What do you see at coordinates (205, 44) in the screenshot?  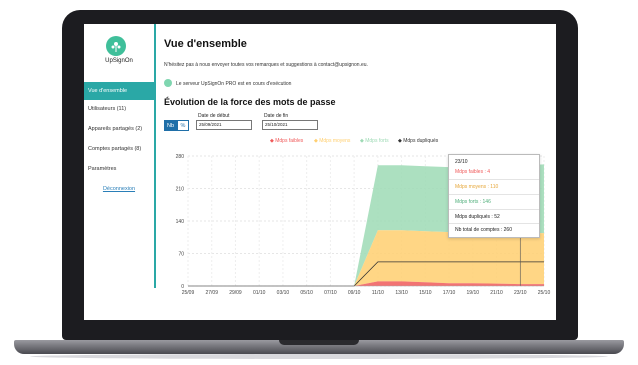 I see `page-title: Vue d'ensemble` at bounding box center [205, 44].